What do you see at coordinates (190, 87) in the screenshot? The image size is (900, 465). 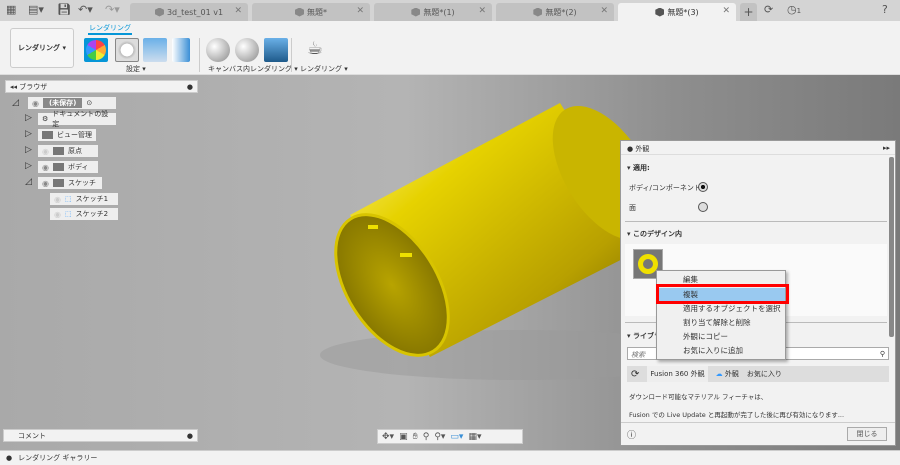 I see `pin-icon: ●` at bounding box center [190, 87].